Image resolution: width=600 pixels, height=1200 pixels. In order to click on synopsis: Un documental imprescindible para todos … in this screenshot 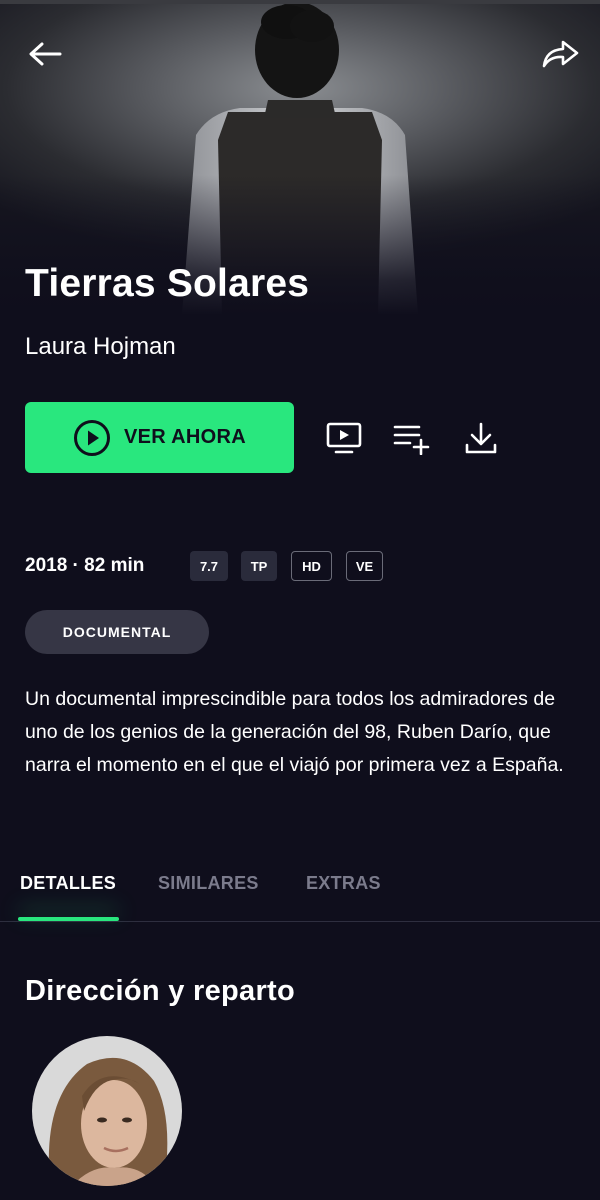, I will do `click(294, 732)`.